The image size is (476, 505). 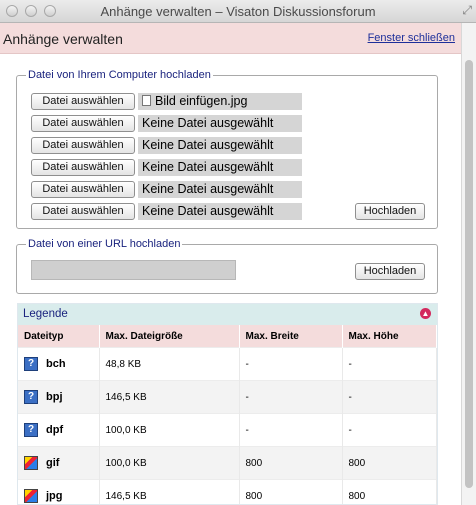 What do you see at coordinates (220, 101) in the screenshot?
I see `file-name-1: Bild einfügen.jpg` at bounding box center [220, 101].